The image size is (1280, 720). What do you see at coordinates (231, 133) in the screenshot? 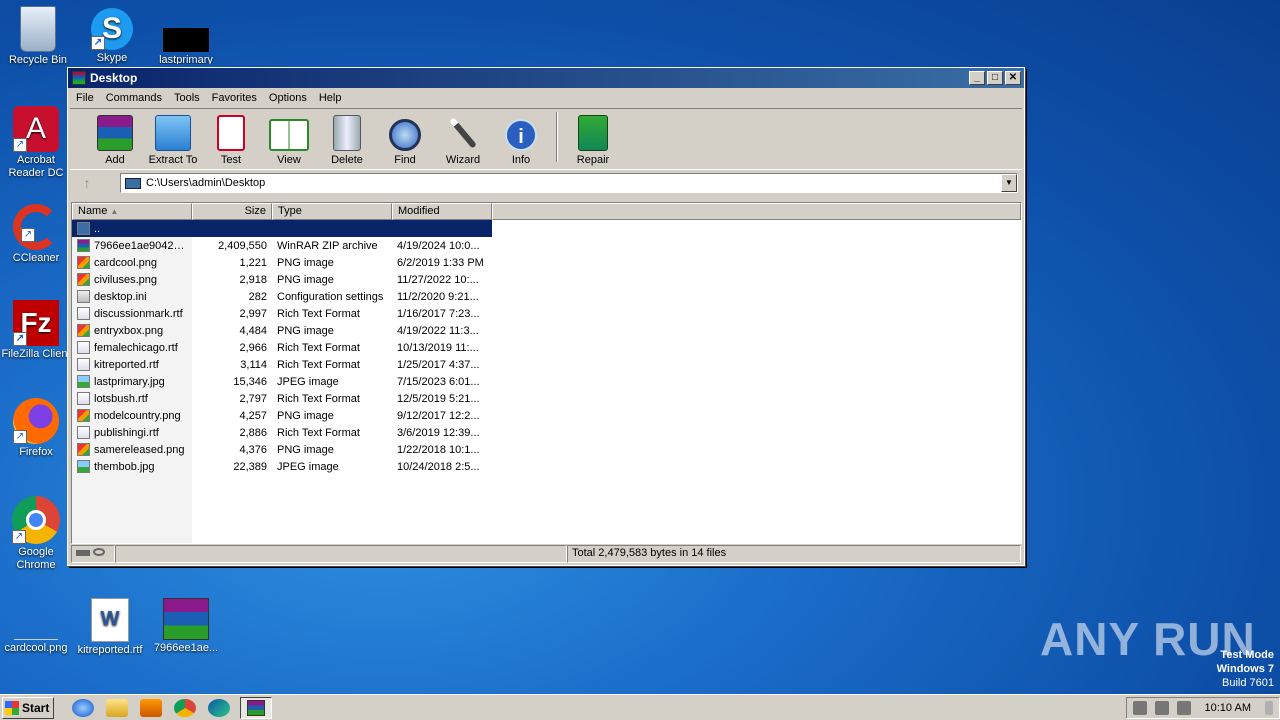
I see `test-clipboard-icon` at bounding box center [231, 133].